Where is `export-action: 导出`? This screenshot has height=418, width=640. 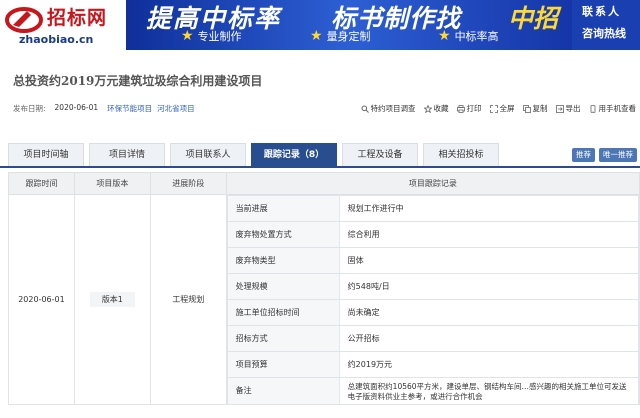
export-action: 导出 is located at coordinates (568, 108).